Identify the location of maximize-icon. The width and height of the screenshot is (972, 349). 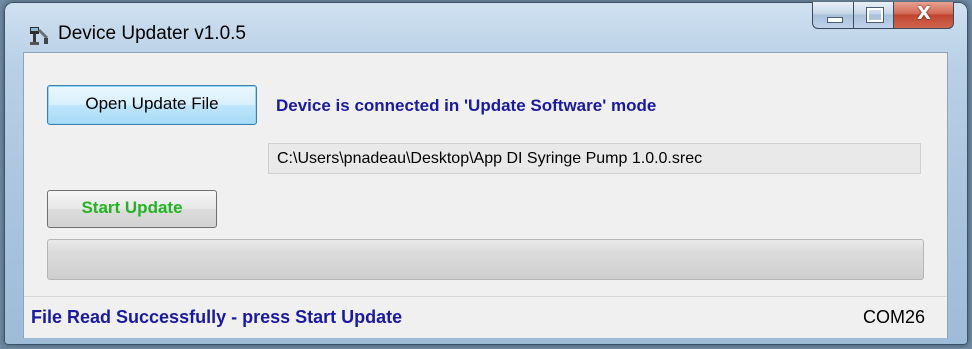
(875, 15).